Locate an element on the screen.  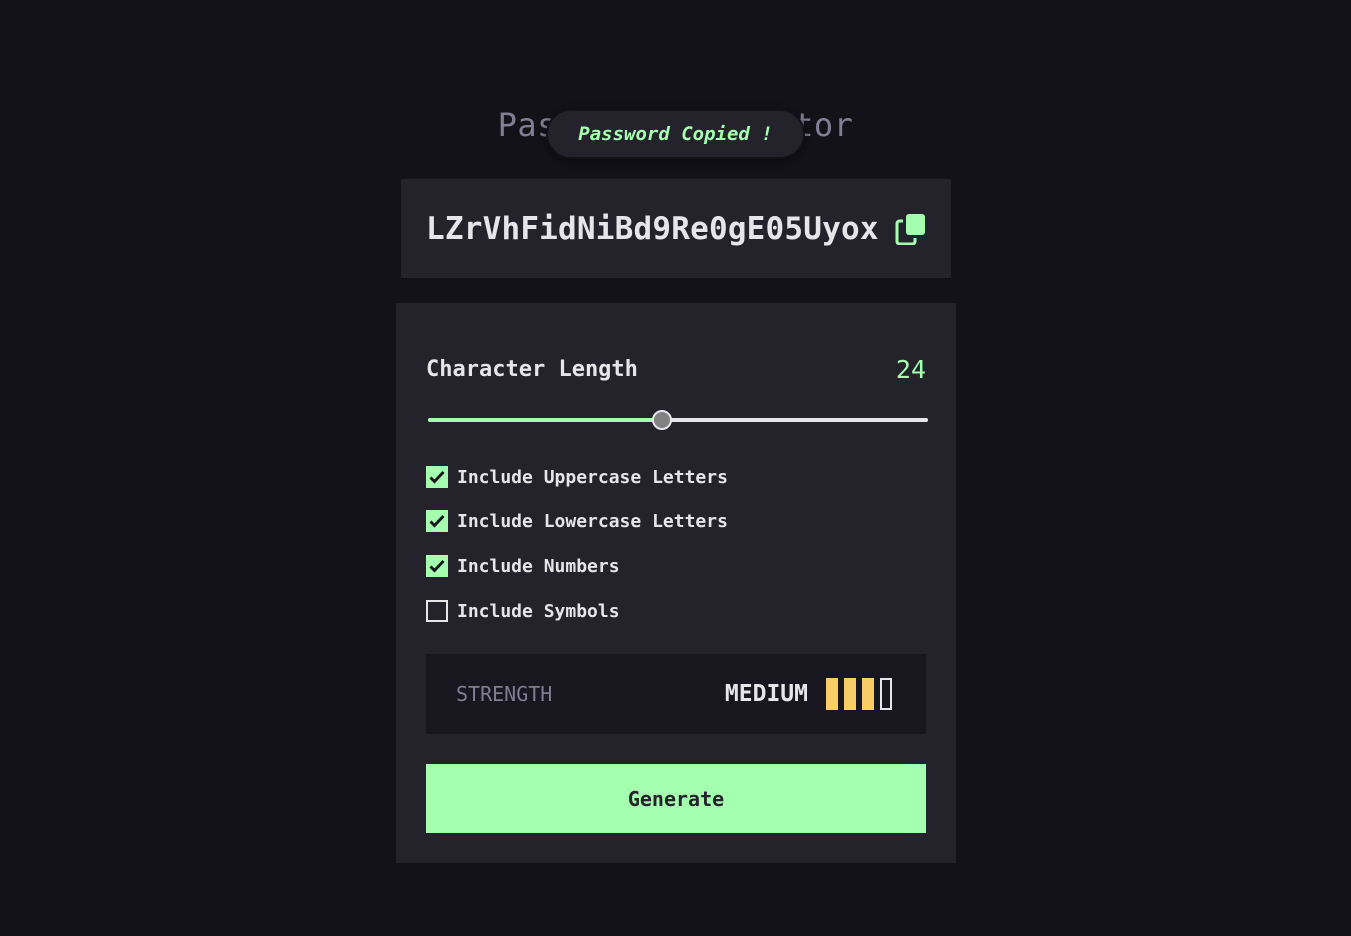
password-copied-toast: Password Copied ! is located at coordinates (675, 134).